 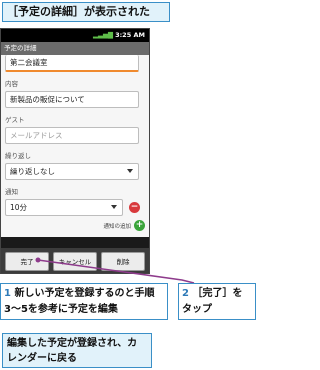 What do you see at coordinates (32, 171) in the screenshot?
I see `repeat-value: 繰り返しなし` at bounding box center [32, 171].